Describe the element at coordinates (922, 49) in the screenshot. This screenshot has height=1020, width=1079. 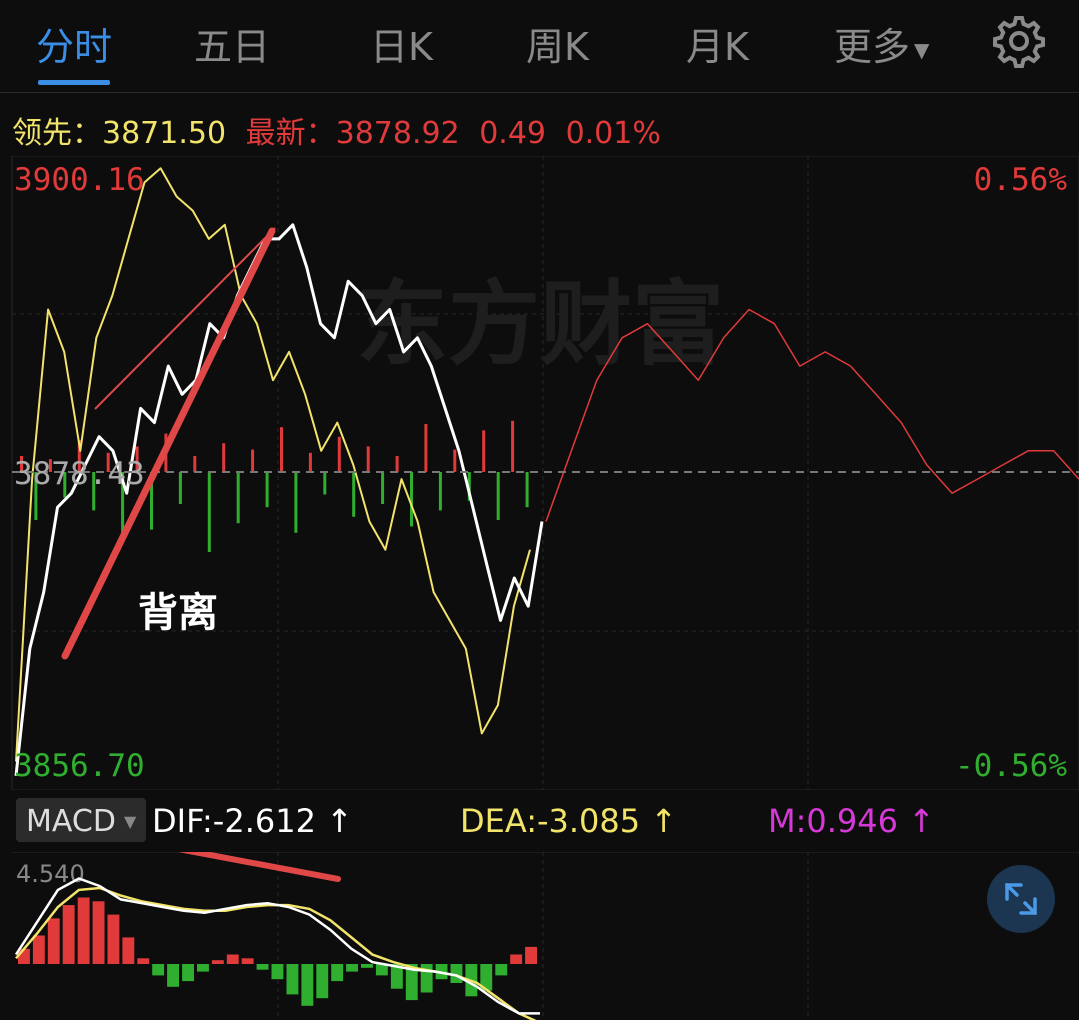
I see `chevron-down-icon: ▼` at that location.